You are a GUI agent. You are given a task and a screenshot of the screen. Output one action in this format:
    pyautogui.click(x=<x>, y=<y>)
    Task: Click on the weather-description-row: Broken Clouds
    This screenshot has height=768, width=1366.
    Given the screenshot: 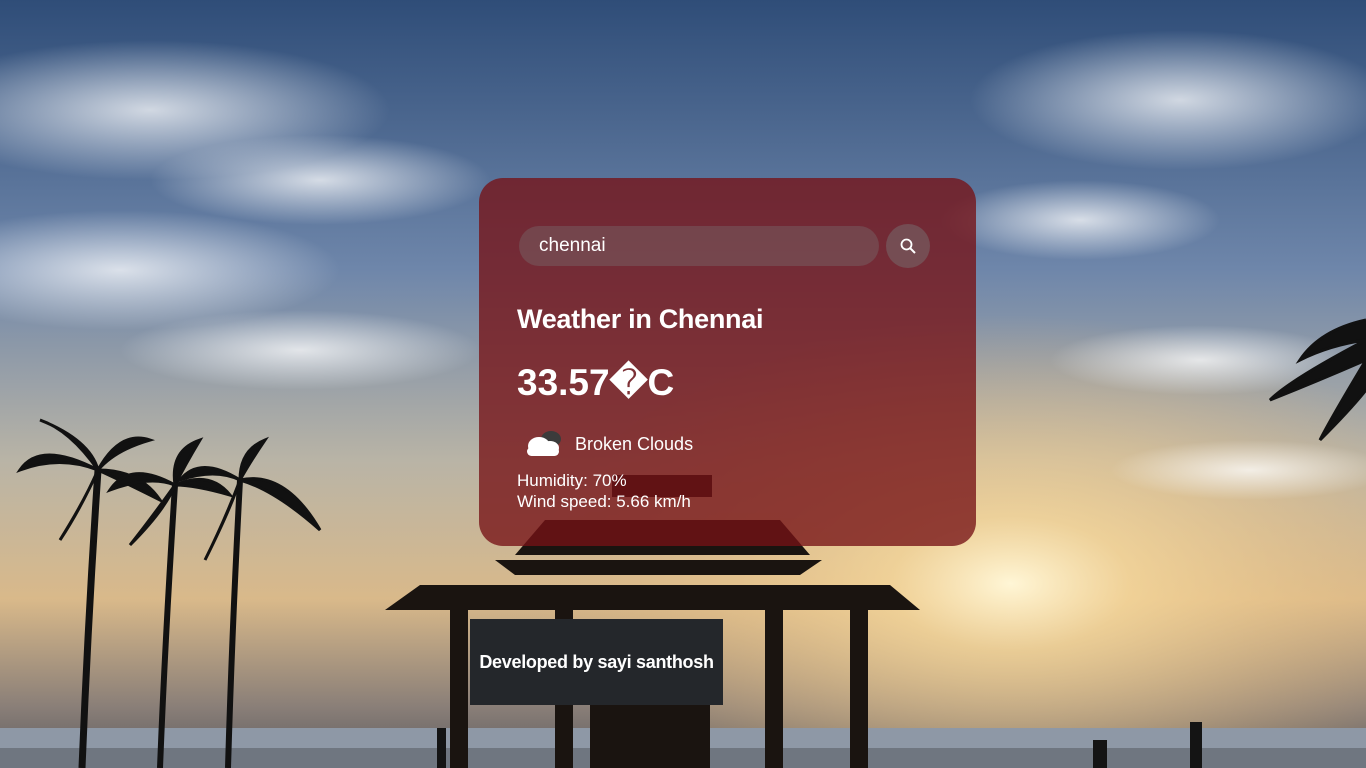 What is the action you would take?
    pyautogui.click(x=726, y=444)
    